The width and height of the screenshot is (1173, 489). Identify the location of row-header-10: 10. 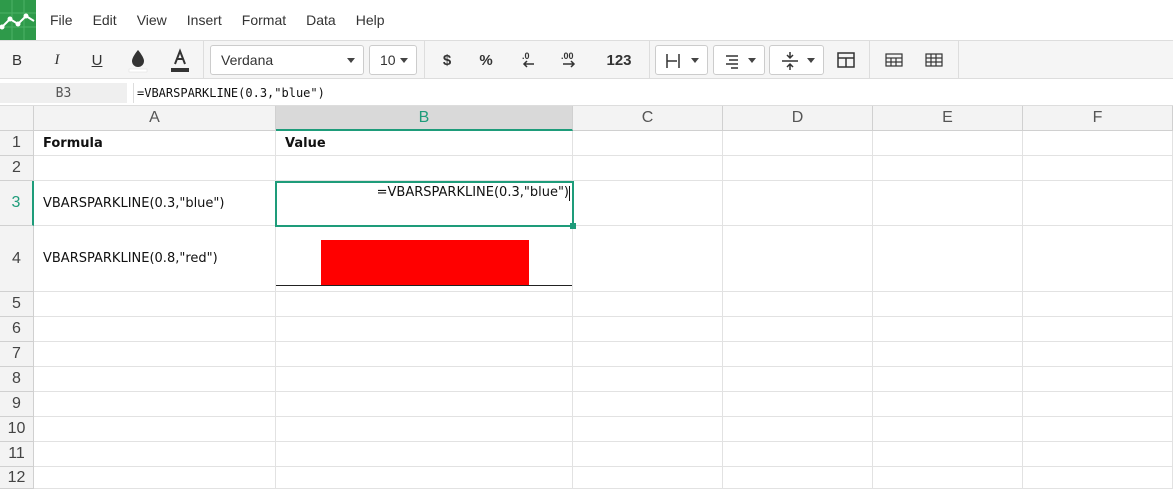
(17, 429).